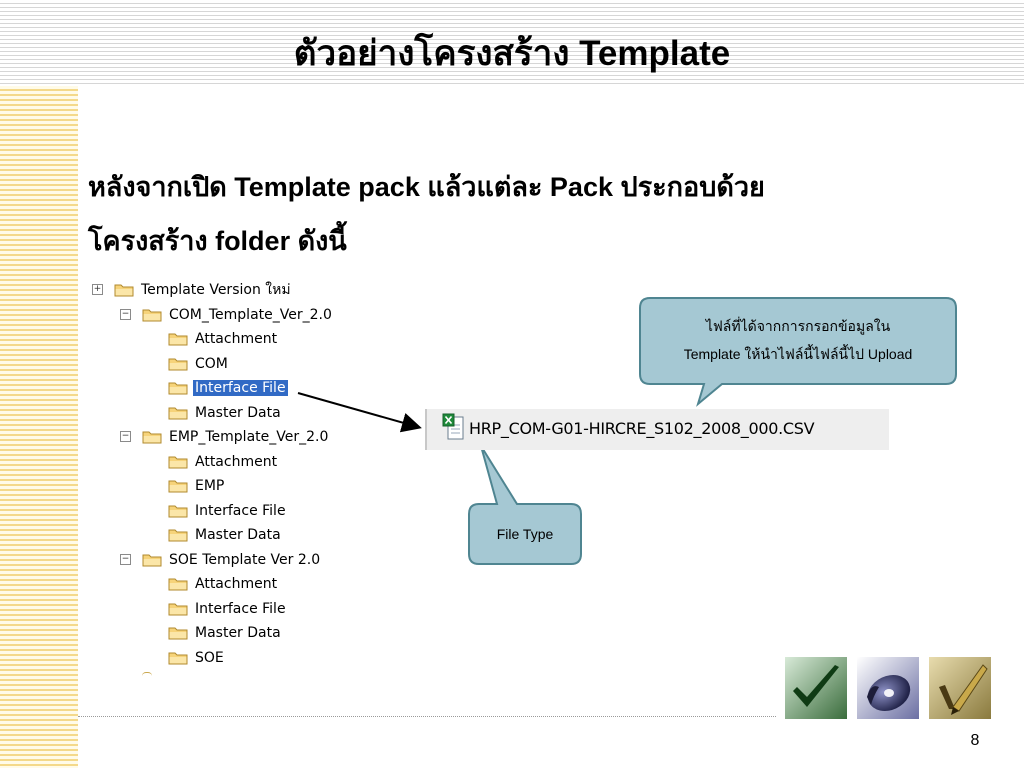  What do you see at coordinates (427, 716) in the screenshot?
I see `footer-divider` at bounding box center [427, 716].